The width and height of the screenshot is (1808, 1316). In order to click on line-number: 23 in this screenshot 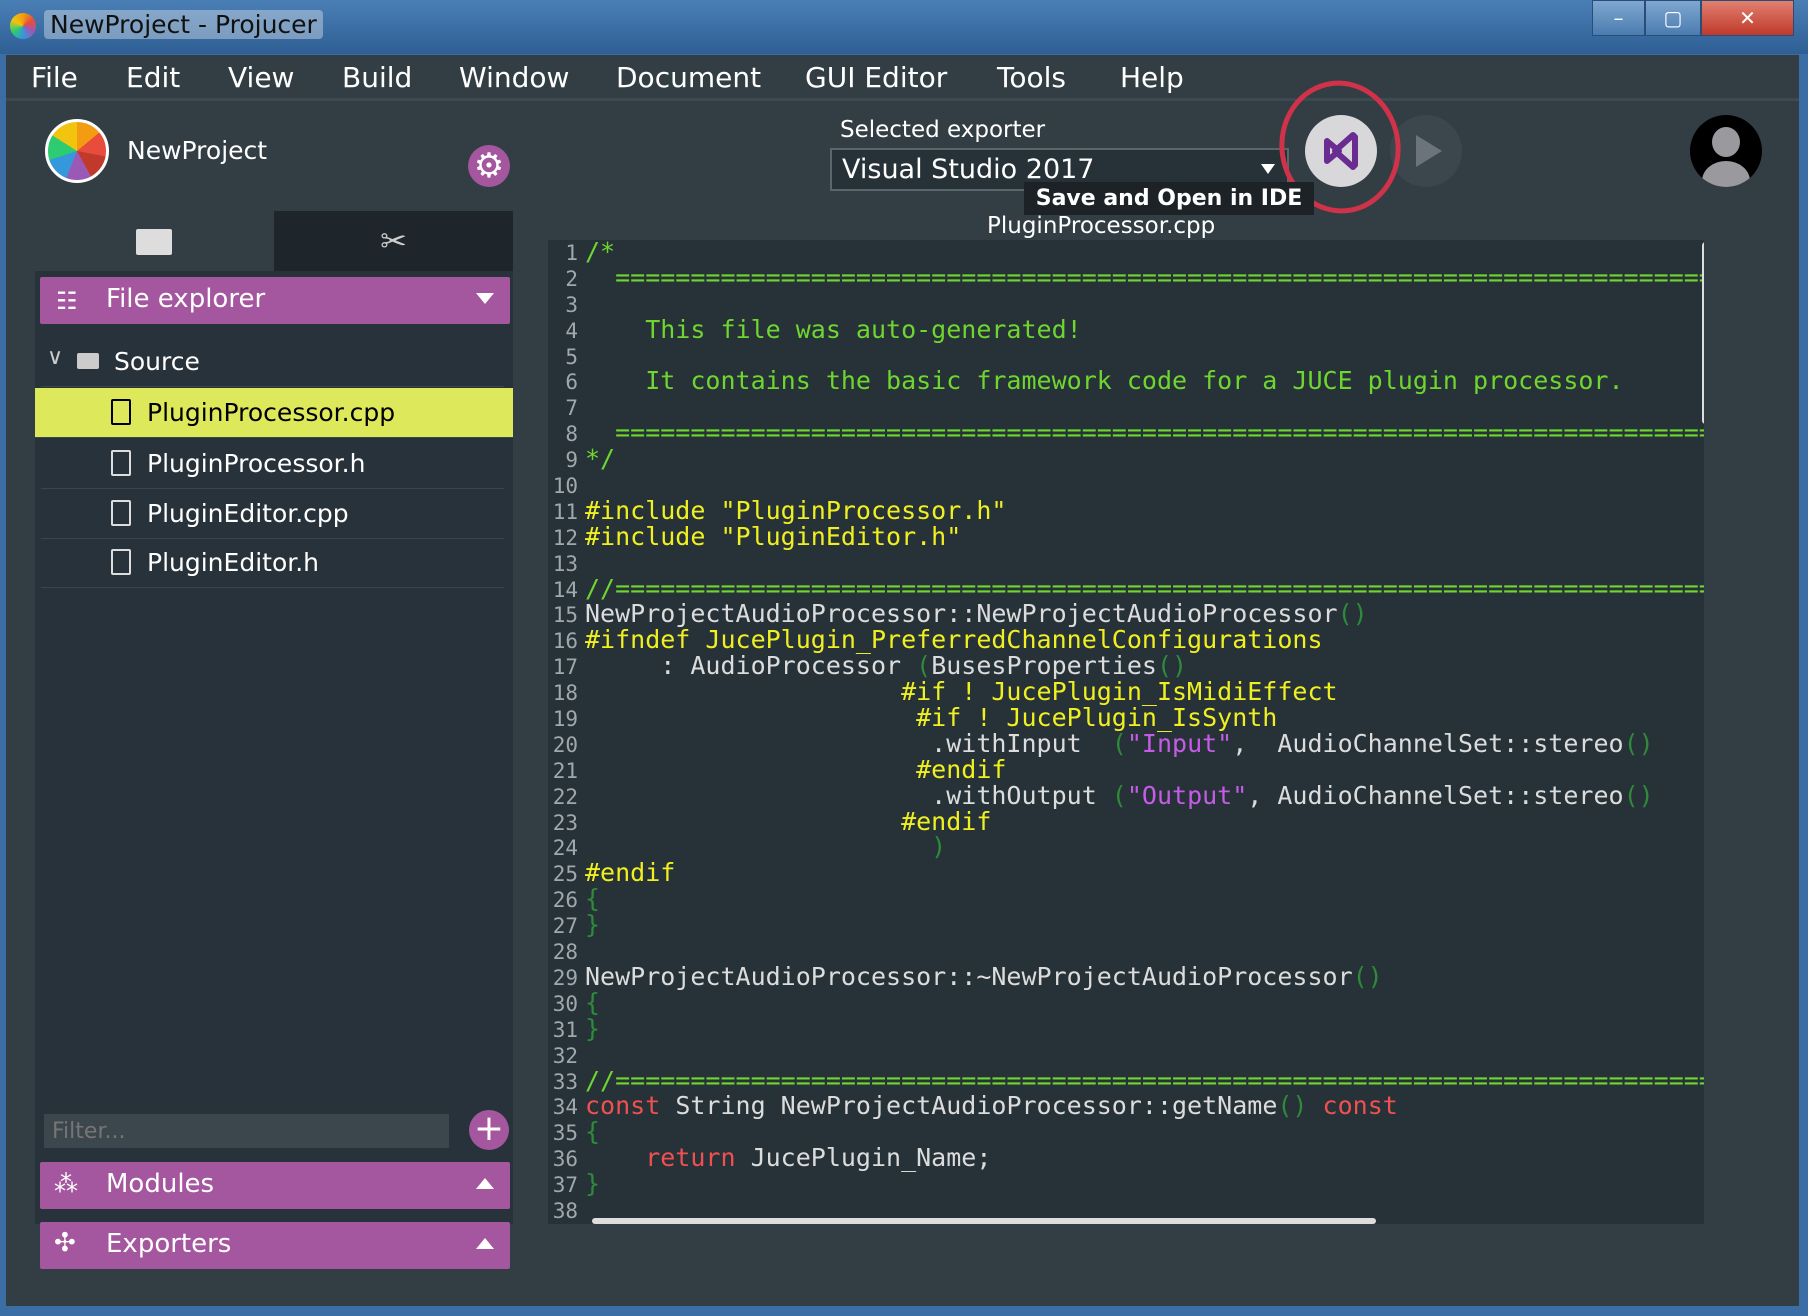, I will do `click(565, 822)`.